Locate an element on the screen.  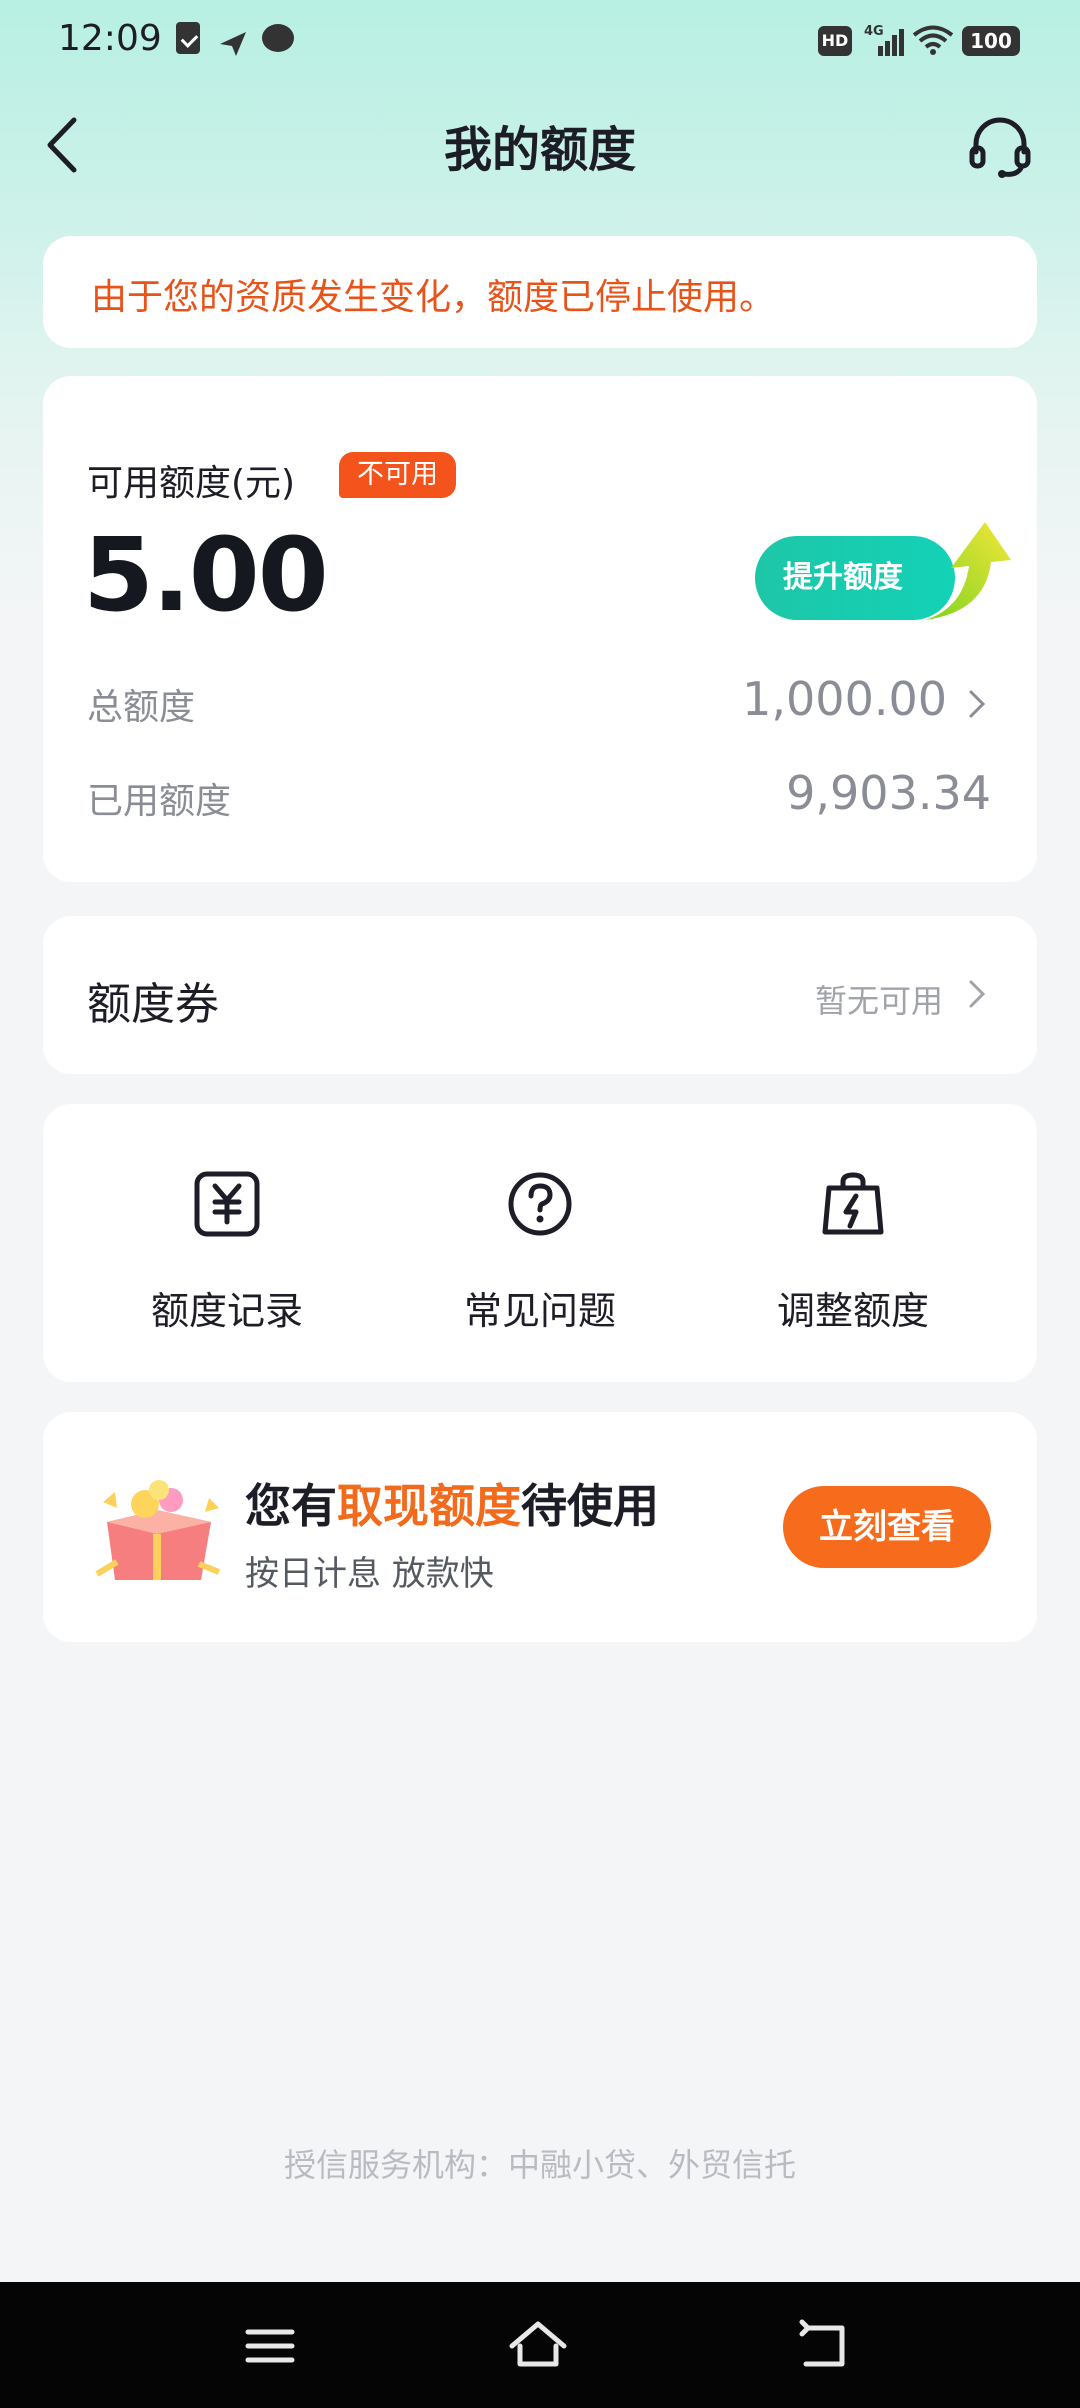
cash-limit-promo: 您有取现额度待使用 按日计息 放款快 立刻查看 is located at coordinates (540, 1527).